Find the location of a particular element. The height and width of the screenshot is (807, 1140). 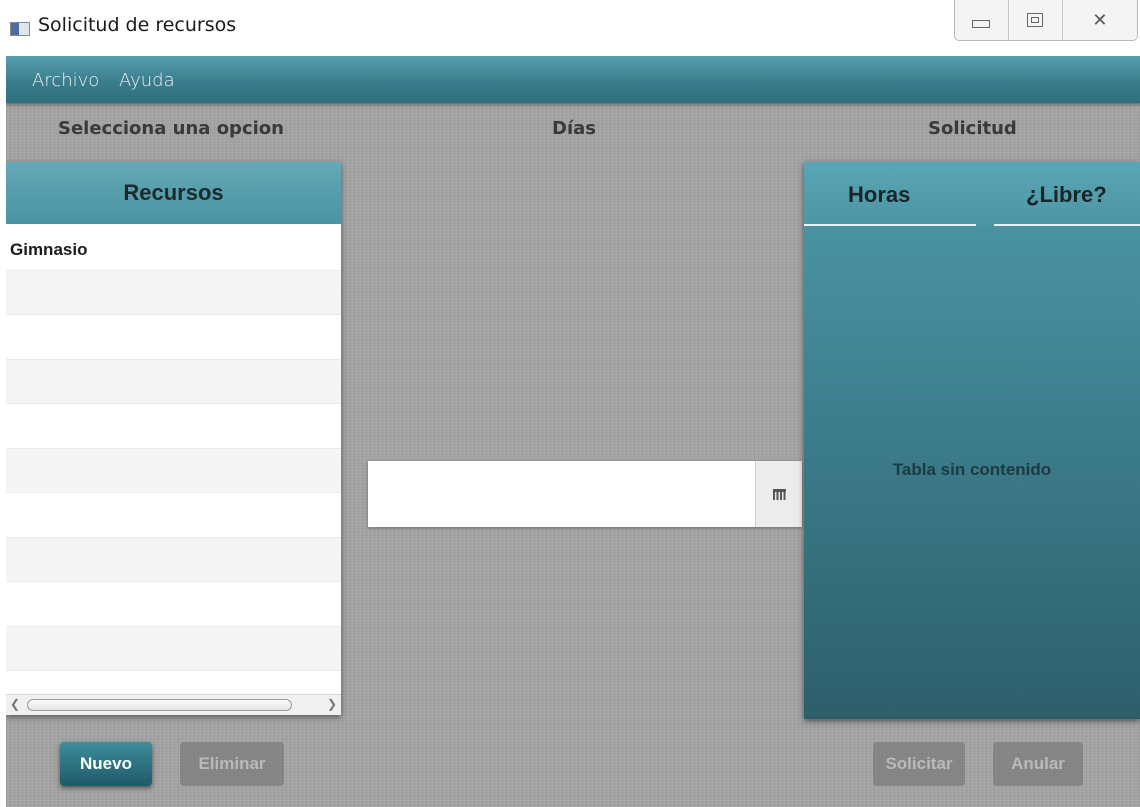

horizontal-scrollbar: ❮ ❯ is located at coordinates (173, 704).